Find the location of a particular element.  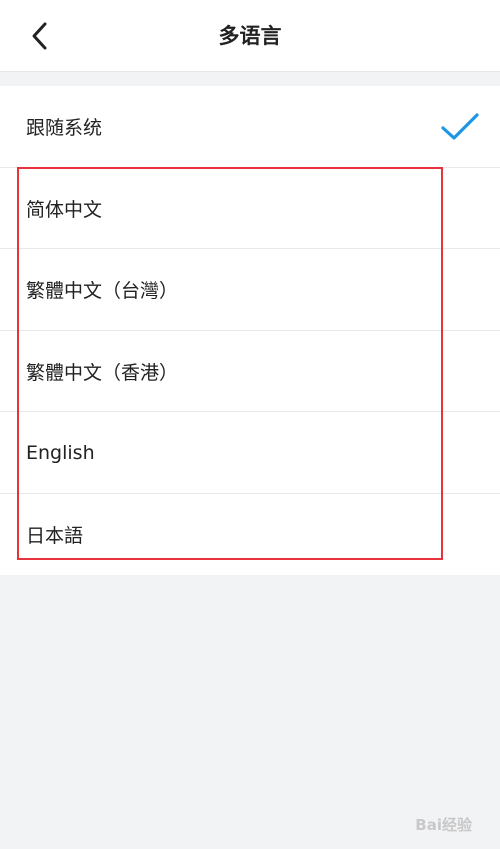

page-title: 多语言 is located at coordinates (250, 36).